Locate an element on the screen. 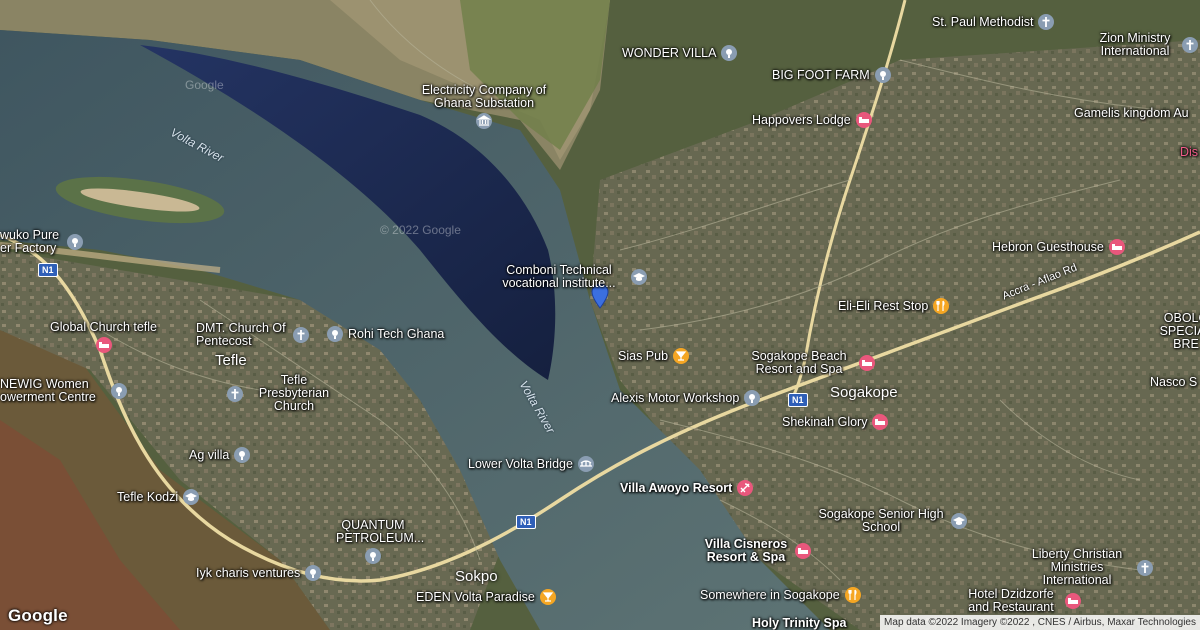 Image resolution: width=1200 pixels, height=630 pixels. resort-icon is located at coordinates (745, 488).